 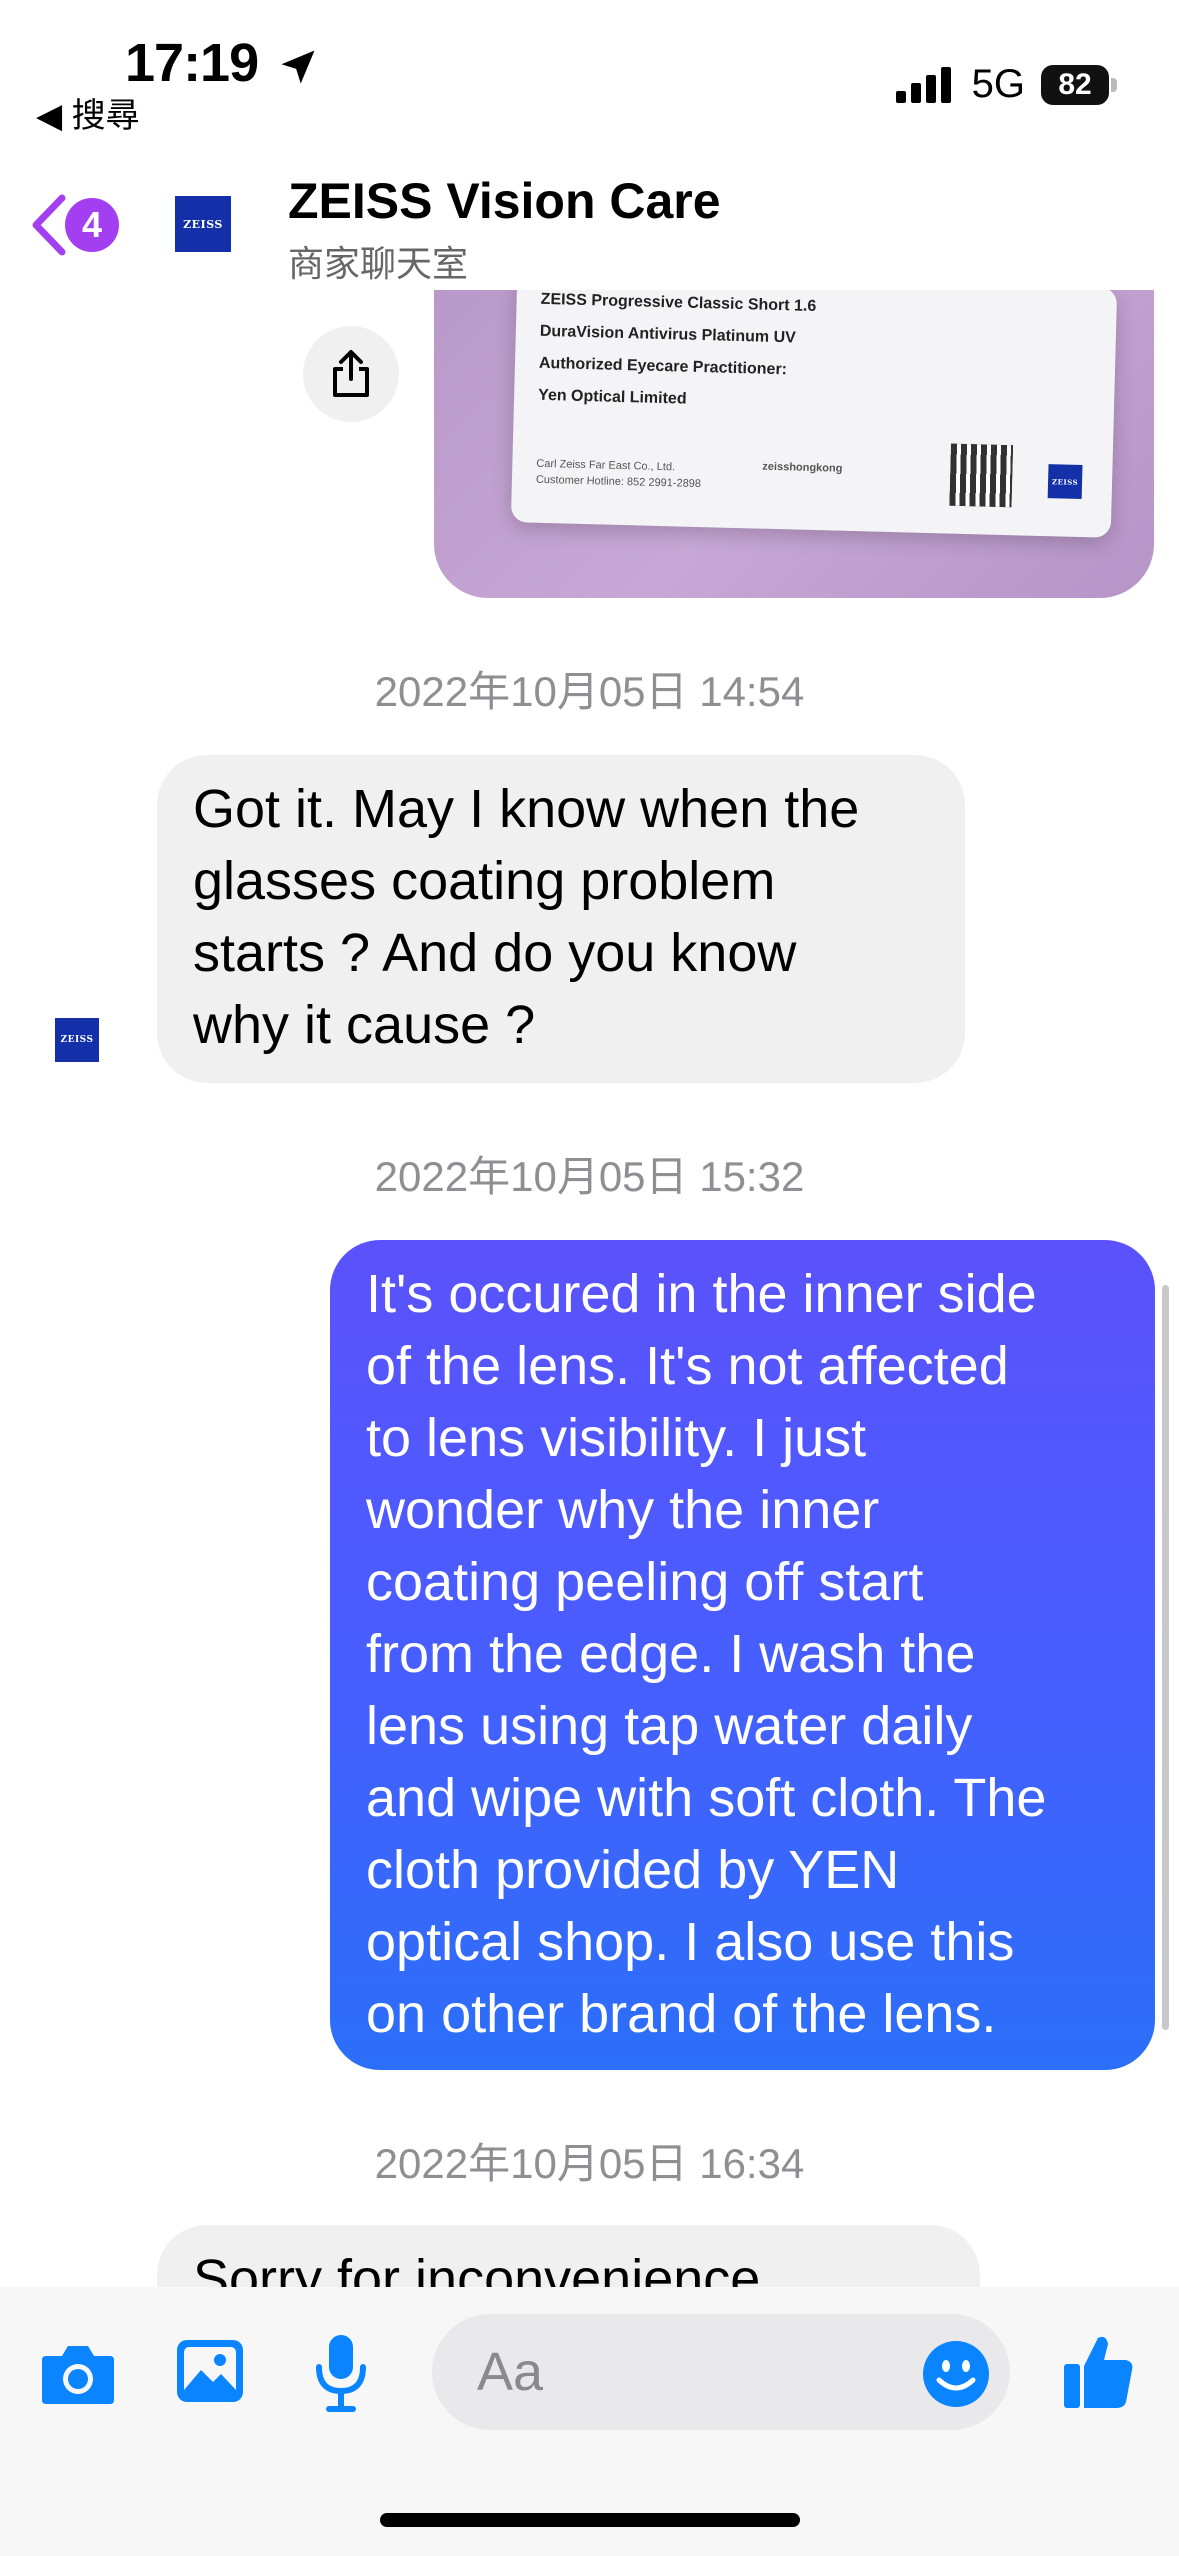 I want to click on message-line: on other brand of the lens., so click(x=681, y=2014).